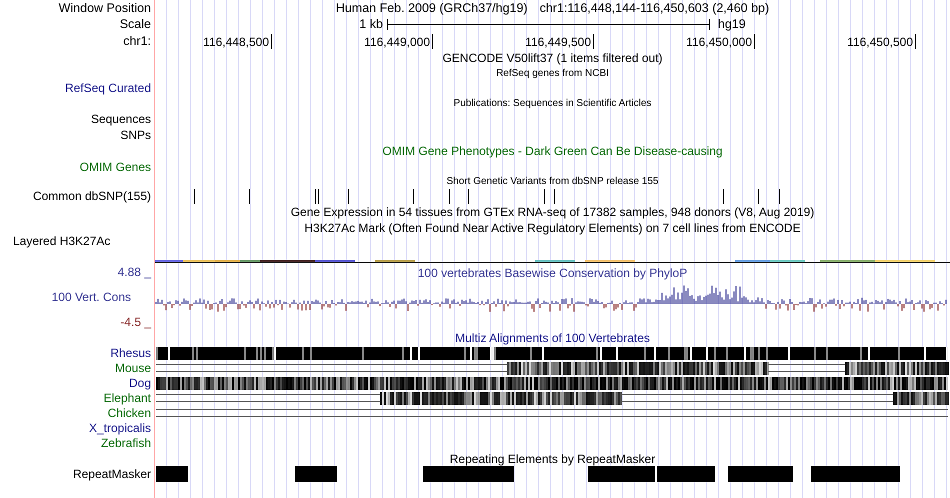 The image size is (950, 498). Describe the element at coordinates (552, 182) in the screenshot. I see `track-title: Short Genetic Variants from dbSNP release 155` at that location.